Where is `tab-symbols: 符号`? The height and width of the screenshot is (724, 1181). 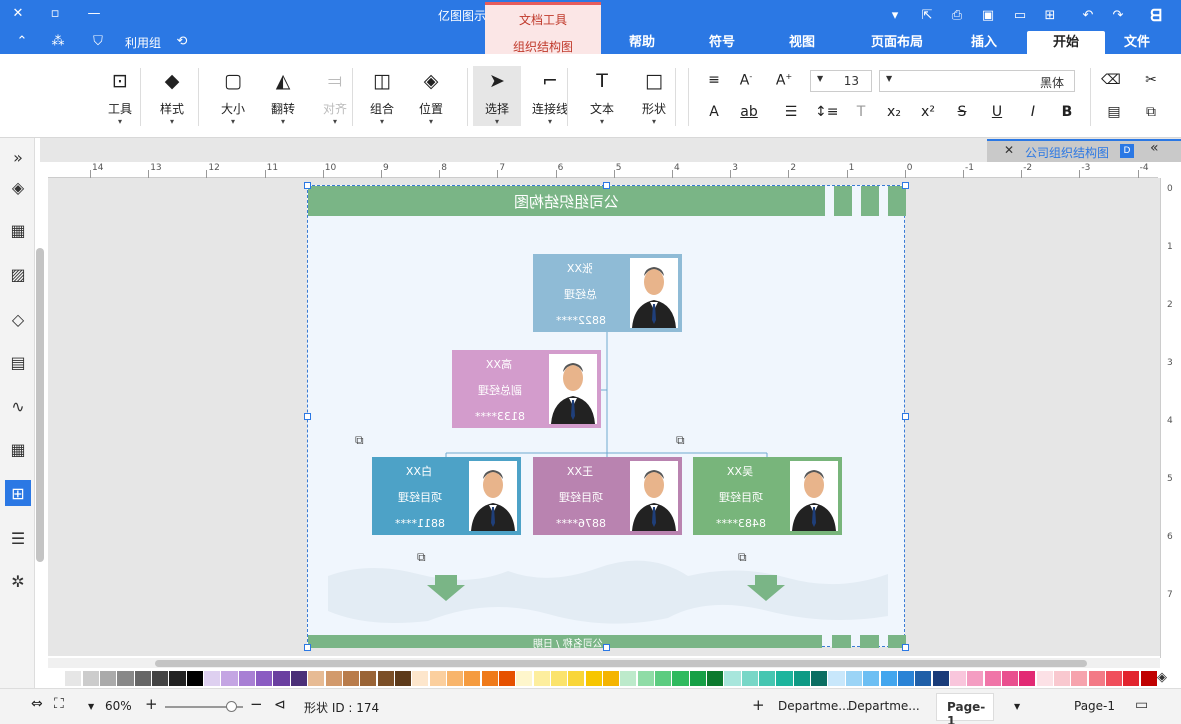
tab-symbols: 符号 is located at coordinates (722, 42).